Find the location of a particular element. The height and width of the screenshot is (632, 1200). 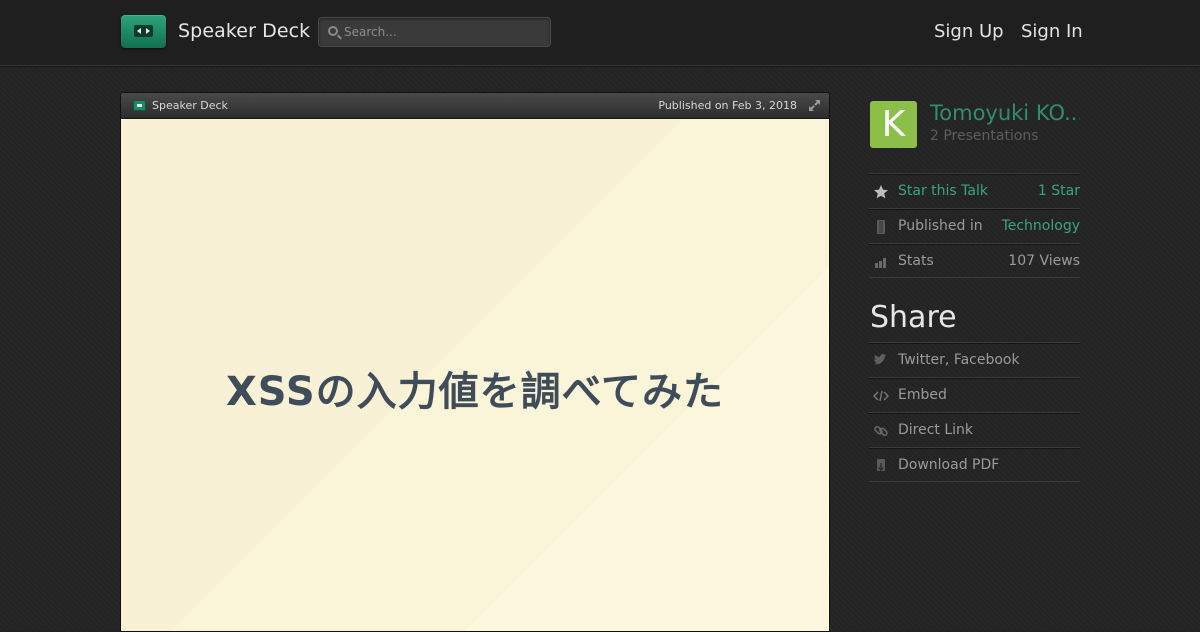

share-social-link: Twitter, Facebook is located at coordinates (959, 360).